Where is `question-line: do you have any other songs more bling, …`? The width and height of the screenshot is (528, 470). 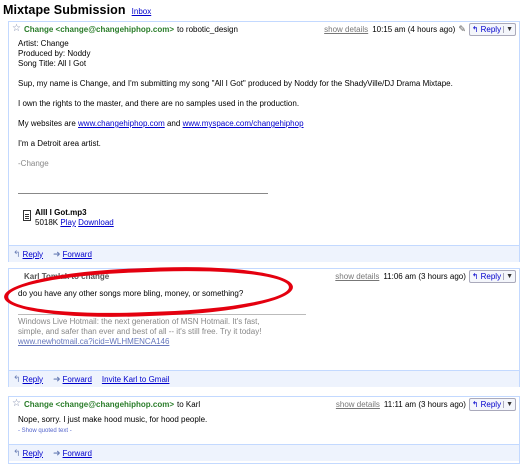 question-line: do you have any other songs more bling, … is located at coordinates (131, 293).